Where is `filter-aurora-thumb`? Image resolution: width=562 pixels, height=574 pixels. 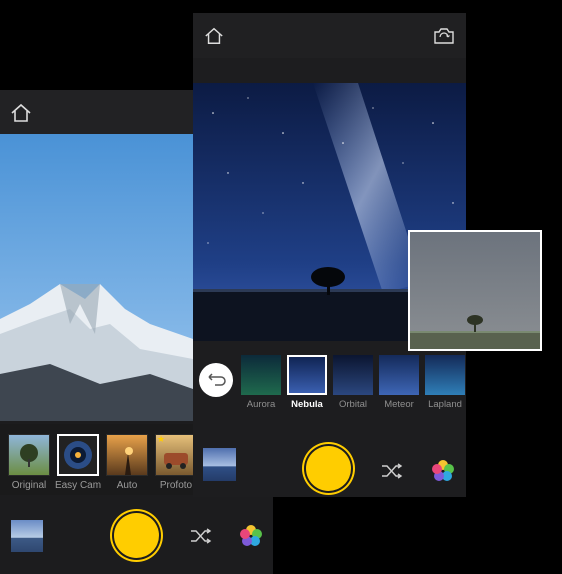 filter-aurora-thumb is located at coordinates (261, 375).